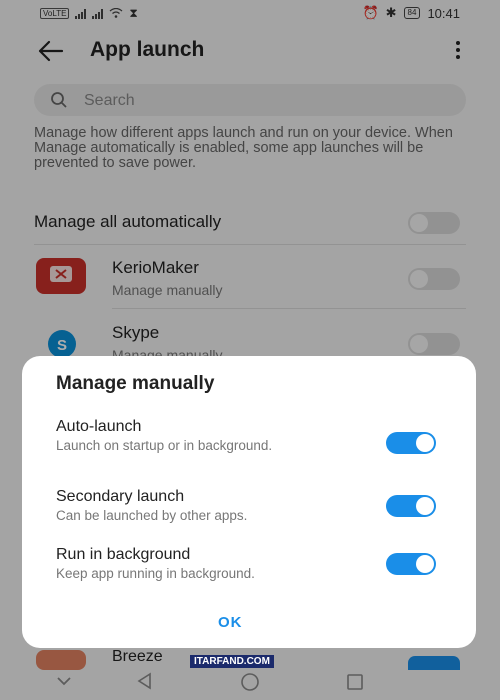 Image resolution: width=500 pixels, height=700 pixels. Describe the element at coordinates (135, 383) in the screenshot. I see `dialog-title: Manage manually` at that location.